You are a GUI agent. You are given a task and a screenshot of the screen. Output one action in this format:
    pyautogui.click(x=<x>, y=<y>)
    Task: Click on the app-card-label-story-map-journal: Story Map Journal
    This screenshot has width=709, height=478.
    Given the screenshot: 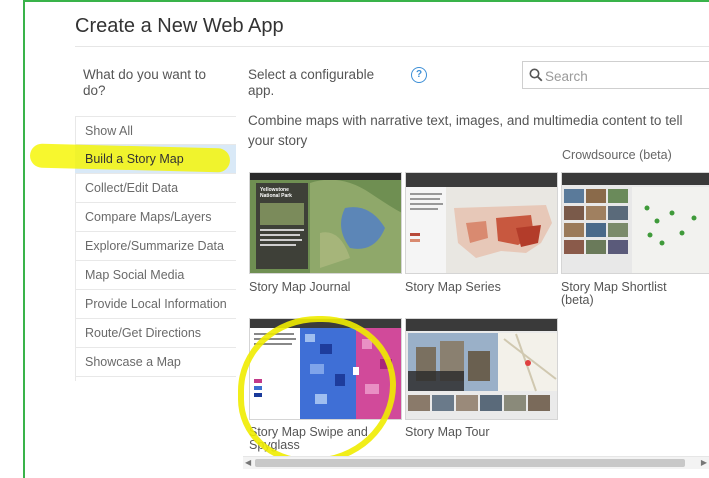 What is the action you would take?
    pyautogui.click(x=329, y=287)
    